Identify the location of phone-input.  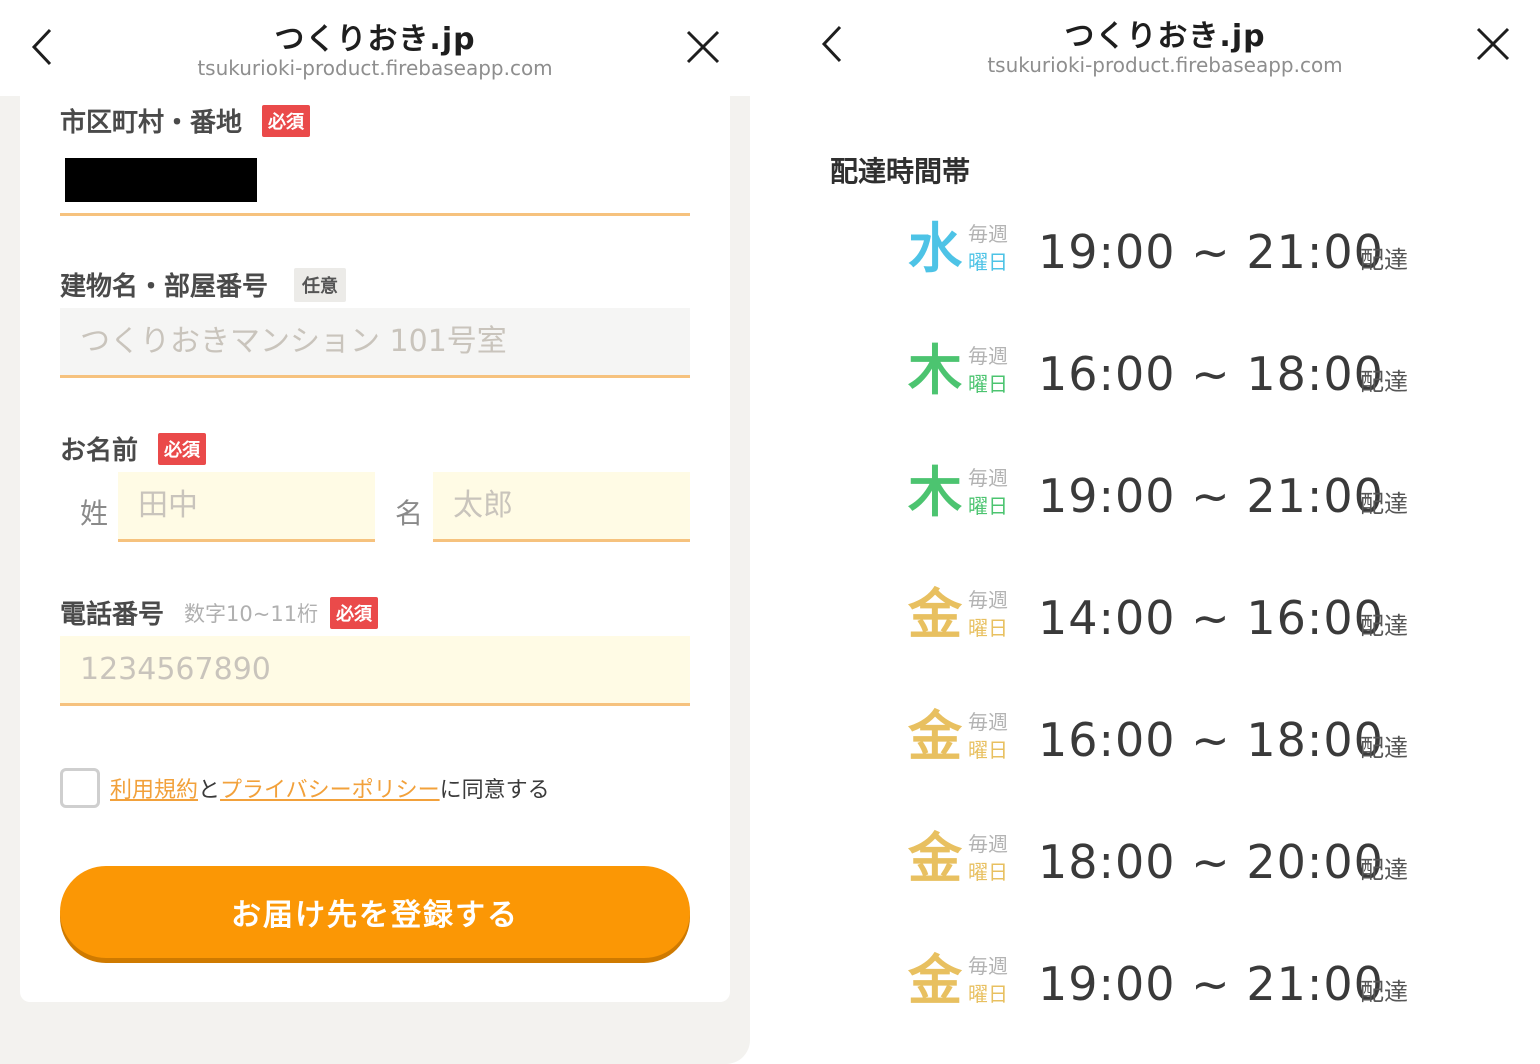
(375, 671).